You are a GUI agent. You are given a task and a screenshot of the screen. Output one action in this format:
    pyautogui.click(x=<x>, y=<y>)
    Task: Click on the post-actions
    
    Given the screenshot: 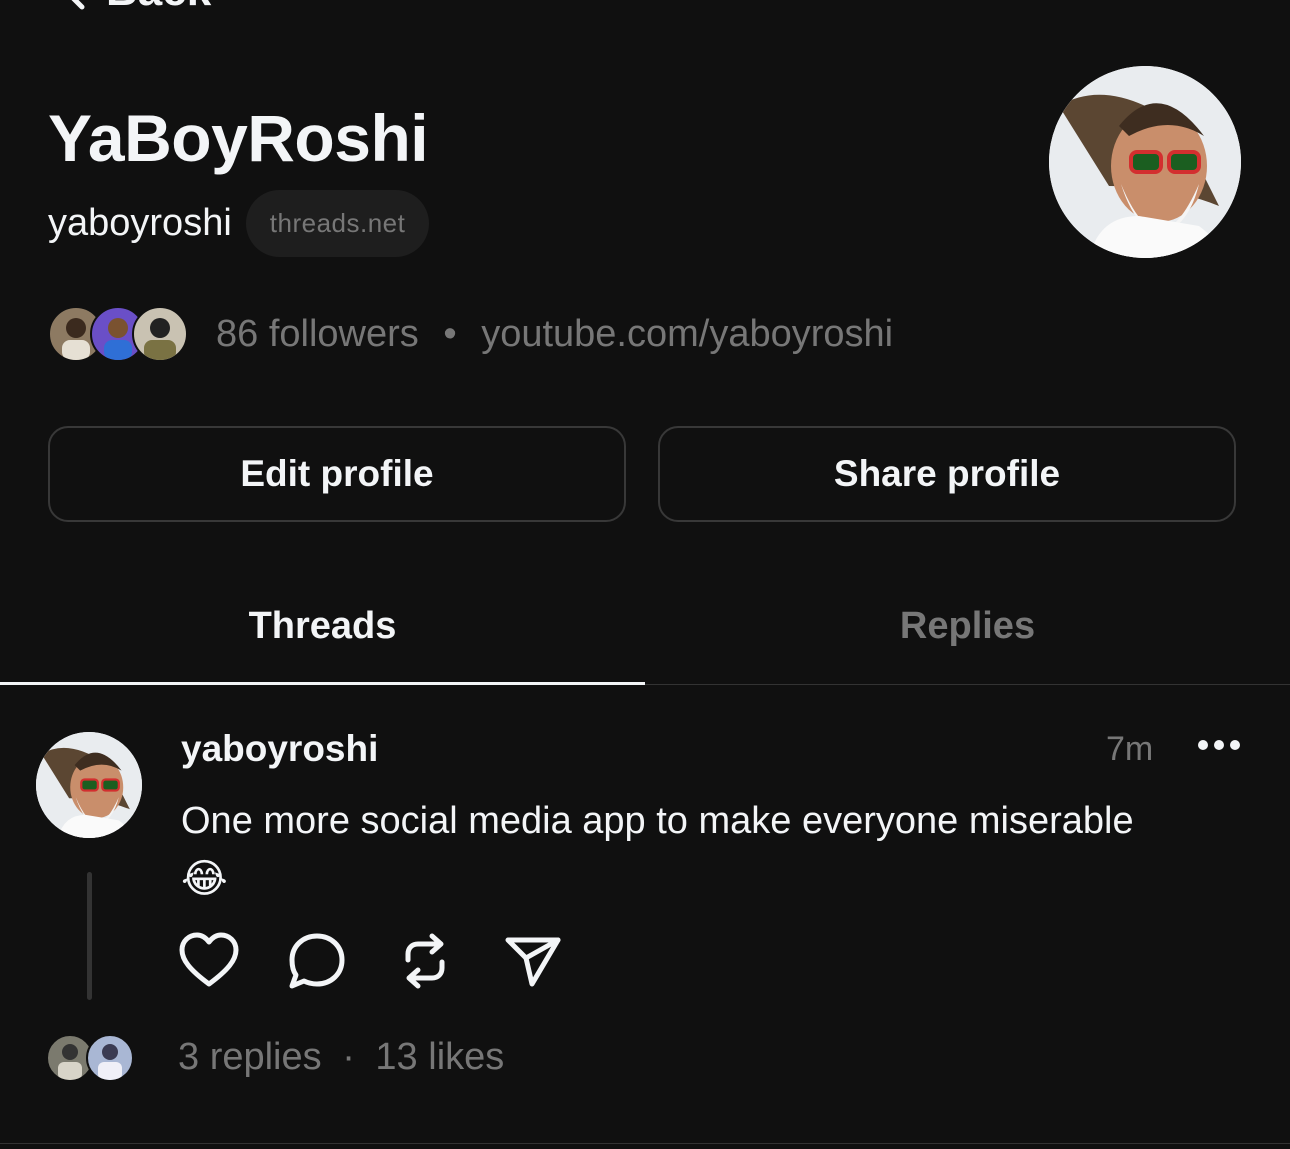 What is the action you would take?
    pyautogui.click(x=371, y=961)
    